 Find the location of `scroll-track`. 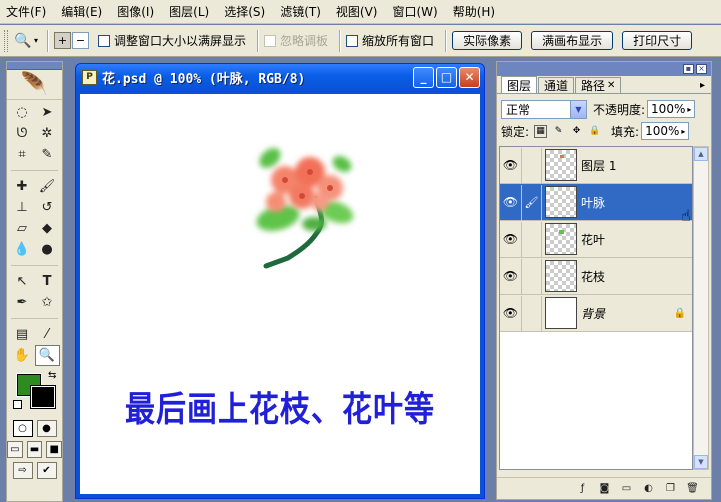

scroll-track is located at coordinates (701, 308).